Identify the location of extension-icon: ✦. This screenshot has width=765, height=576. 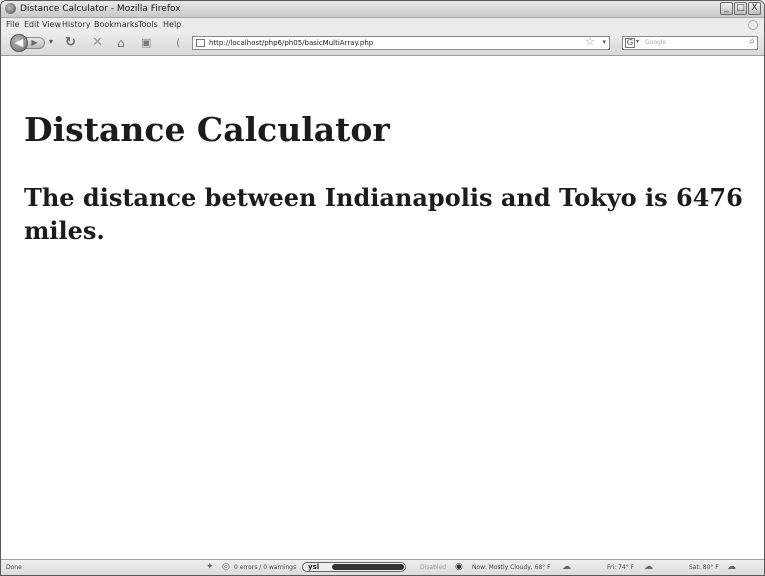
(210, 567).